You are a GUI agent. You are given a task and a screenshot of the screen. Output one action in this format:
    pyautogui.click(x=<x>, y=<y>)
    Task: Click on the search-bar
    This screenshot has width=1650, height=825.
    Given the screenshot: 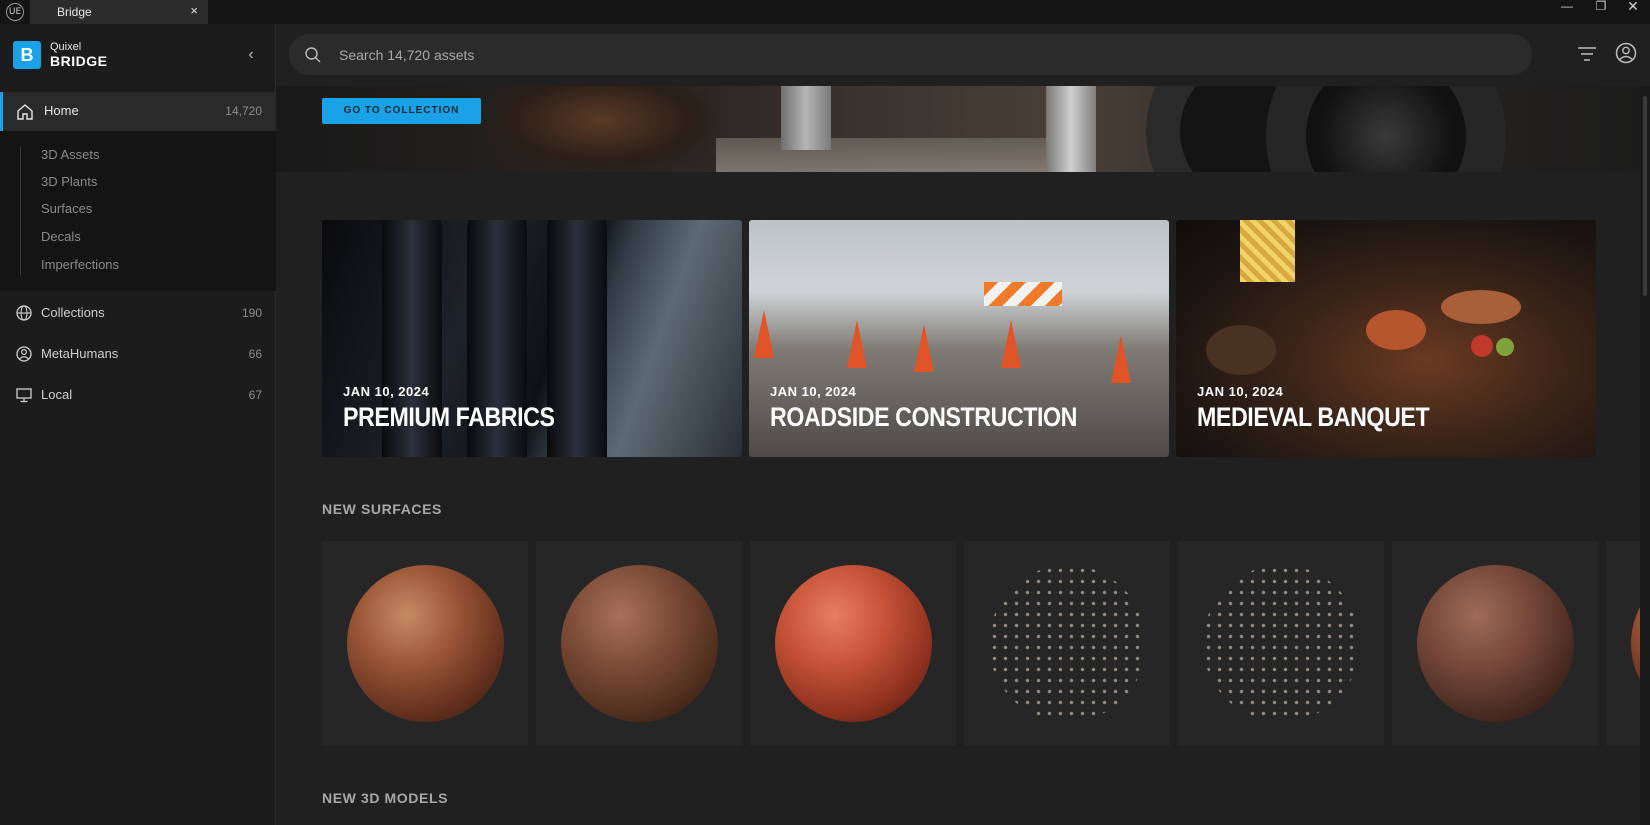 What is the action you would take?
    pyautogui.click(x=910, y=54)
    